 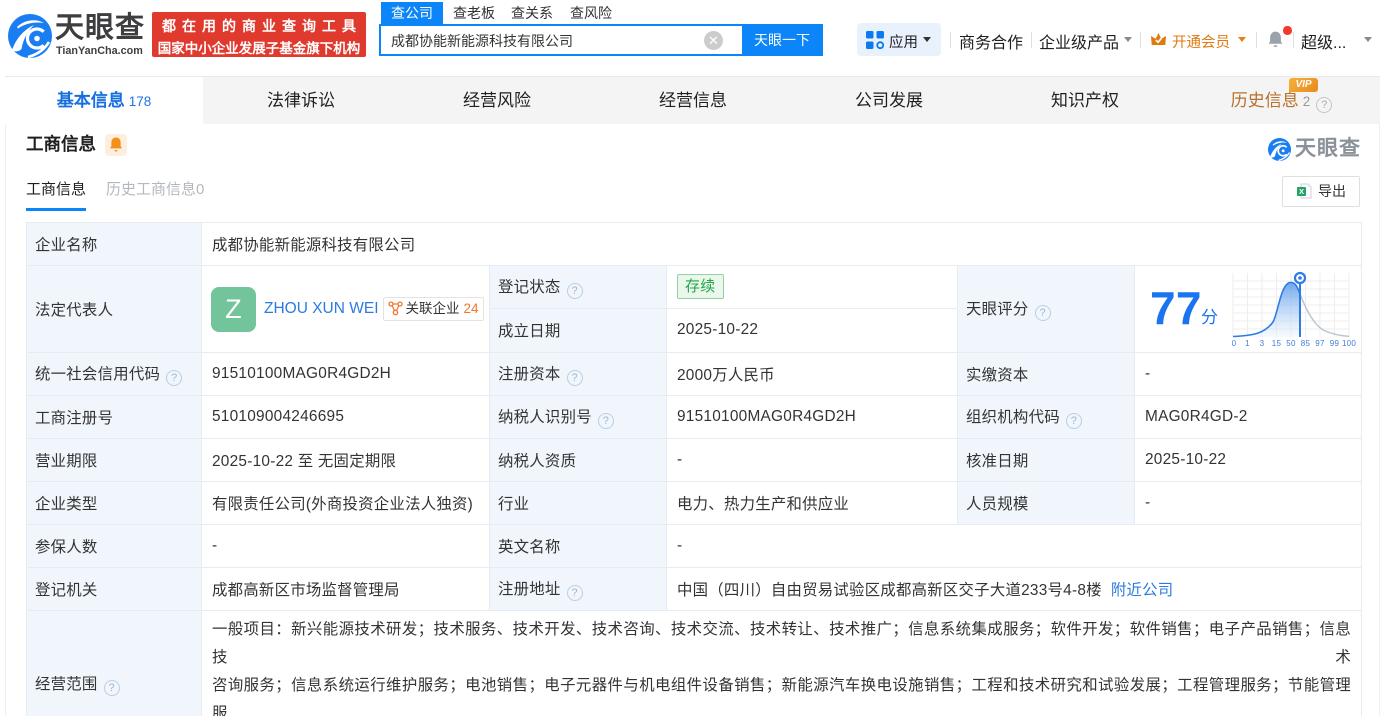 What do you see at coordinates (1320, 343) in the screenshot?
I see `svg-text: 97` at bounding box center [1320, 343].